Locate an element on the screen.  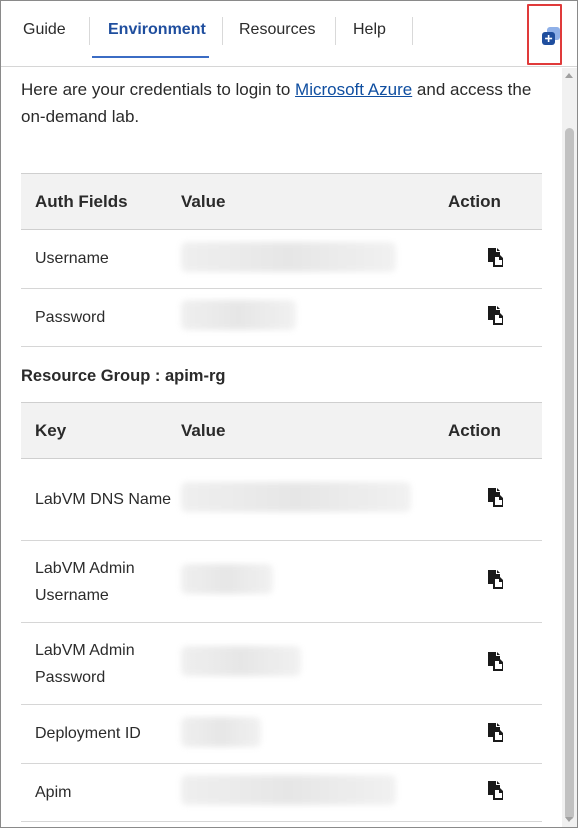
table-row: Apim is located at coordinates (281, 792).